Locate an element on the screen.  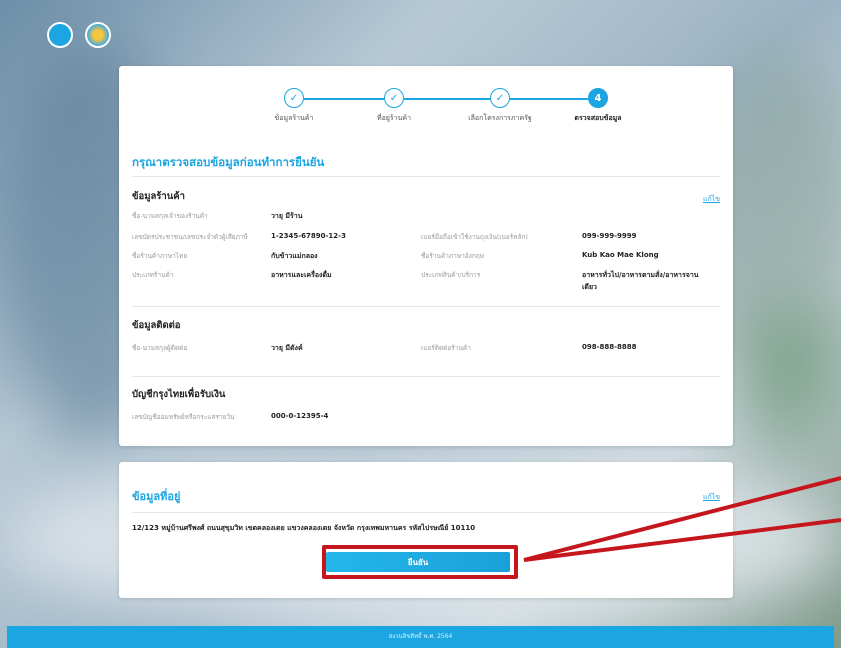
contact-phone-value: 098-888-8888 is located at coordinates (609, 347).